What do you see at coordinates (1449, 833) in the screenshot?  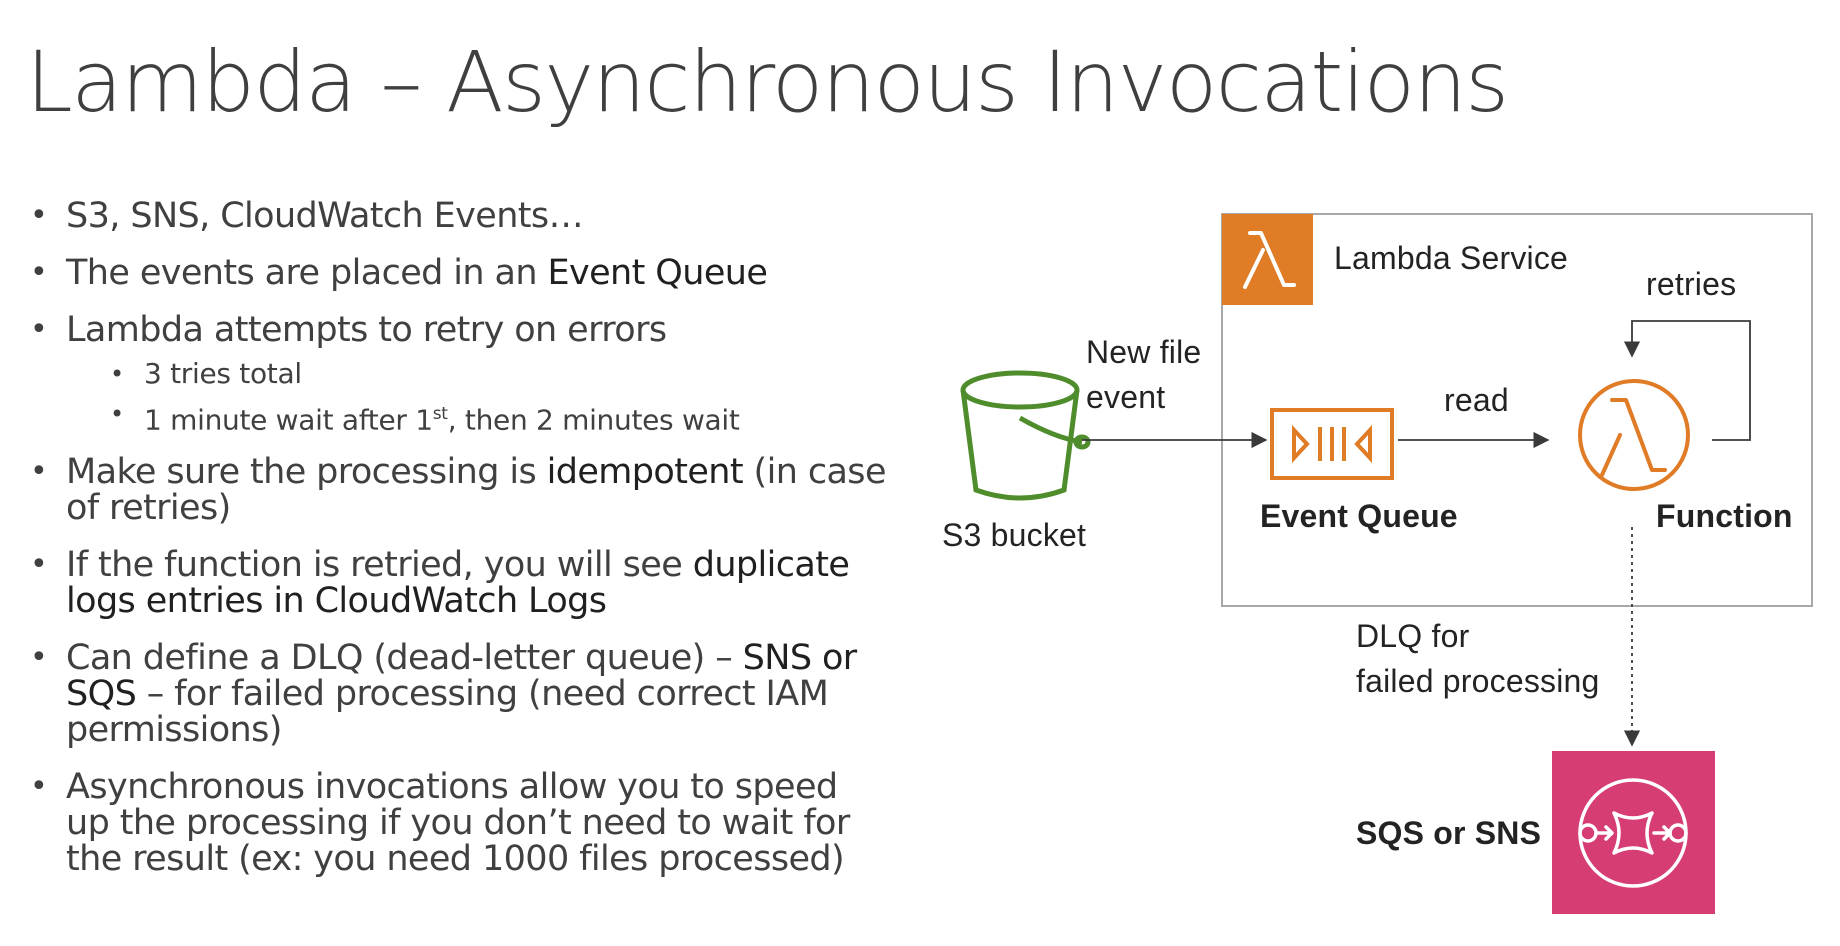 I see `sqs-sns-label: SQS or SNS` at bounding box center [1449, 833].